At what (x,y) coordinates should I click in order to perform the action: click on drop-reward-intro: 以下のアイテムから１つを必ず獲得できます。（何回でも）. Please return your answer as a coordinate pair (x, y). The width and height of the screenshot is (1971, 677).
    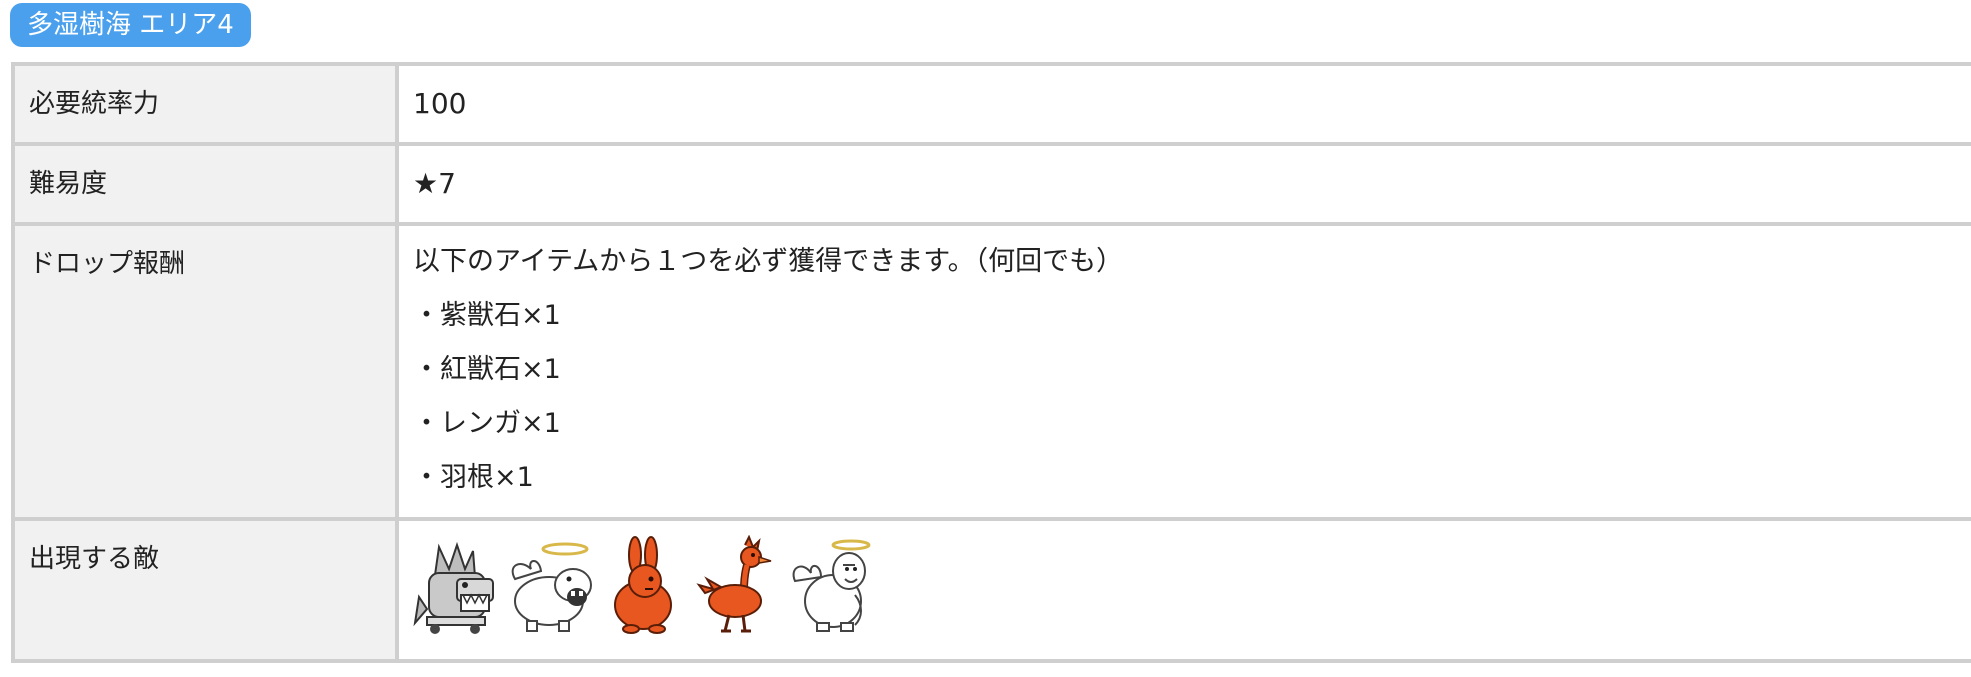
    Looking at the image, I should click on (768, 261).